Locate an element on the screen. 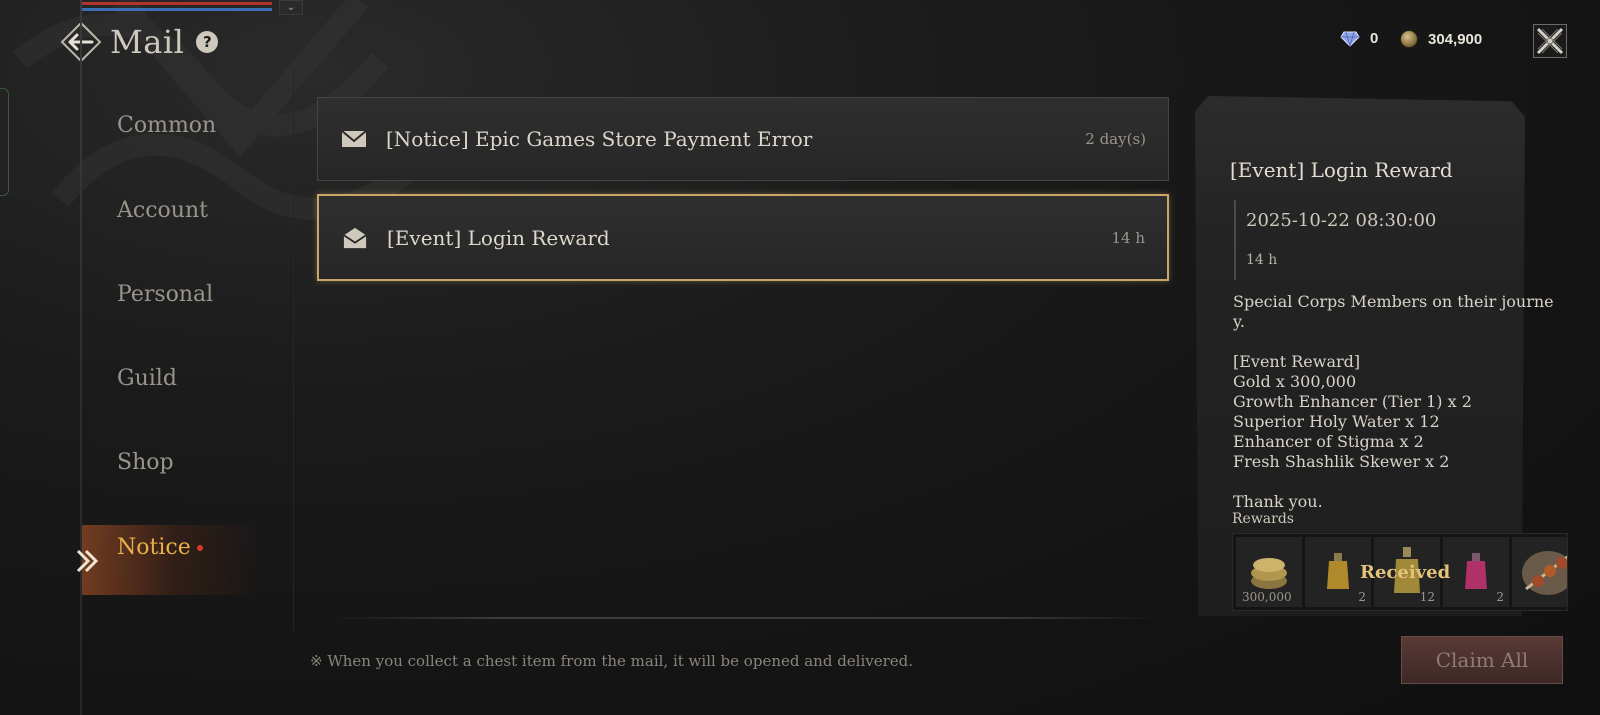 The image size is (1600, 715). gold-currency: 304,900 is located at coordinates (1441, 39).